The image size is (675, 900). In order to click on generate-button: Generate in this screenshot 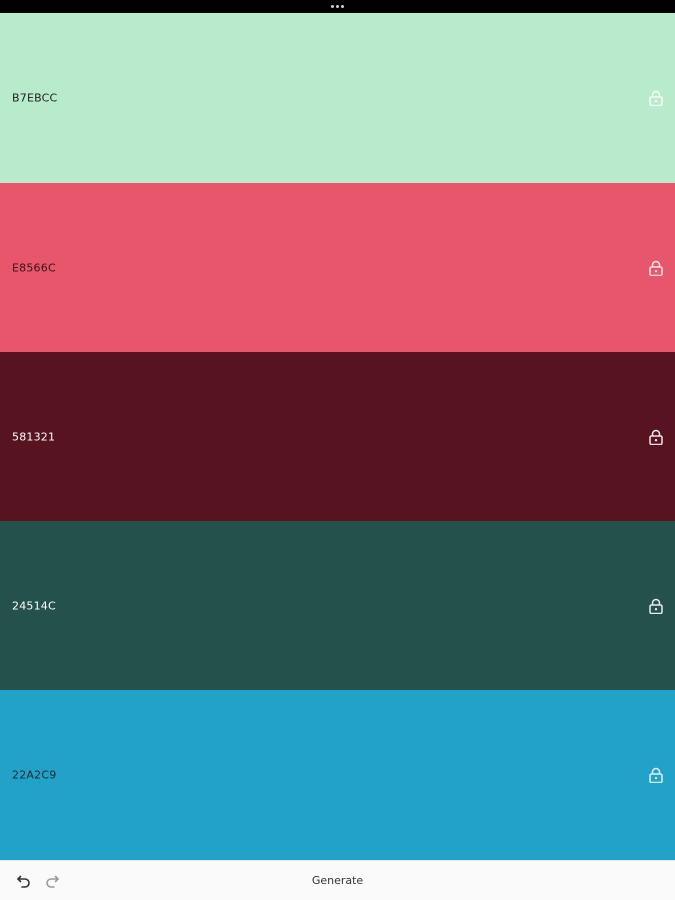, I will do `click(337, 880)`.